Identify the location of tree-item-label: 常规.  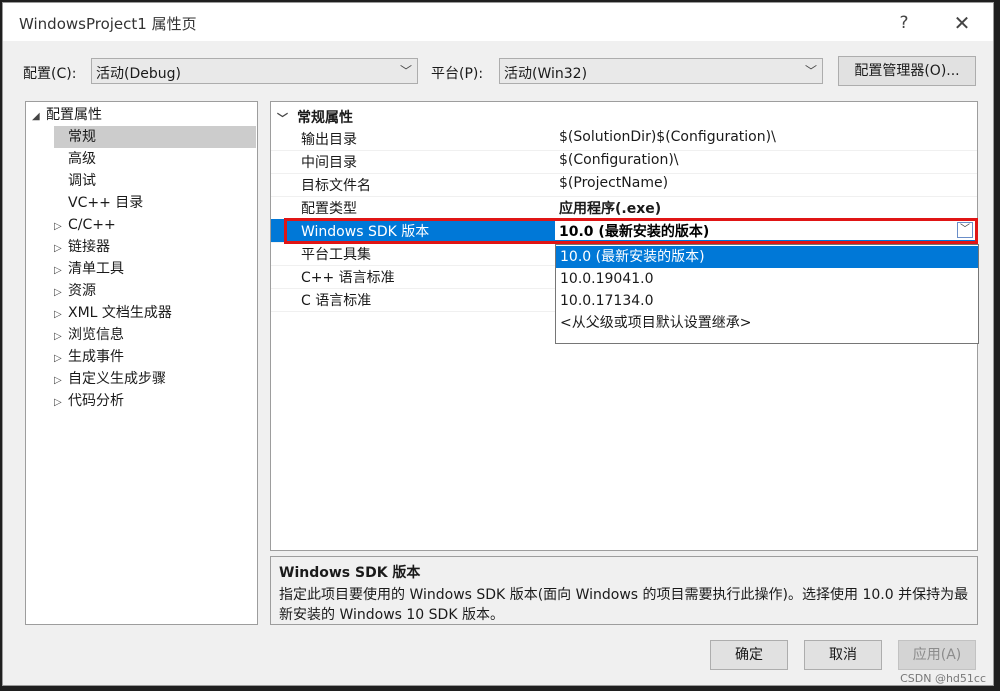
(82, 137).